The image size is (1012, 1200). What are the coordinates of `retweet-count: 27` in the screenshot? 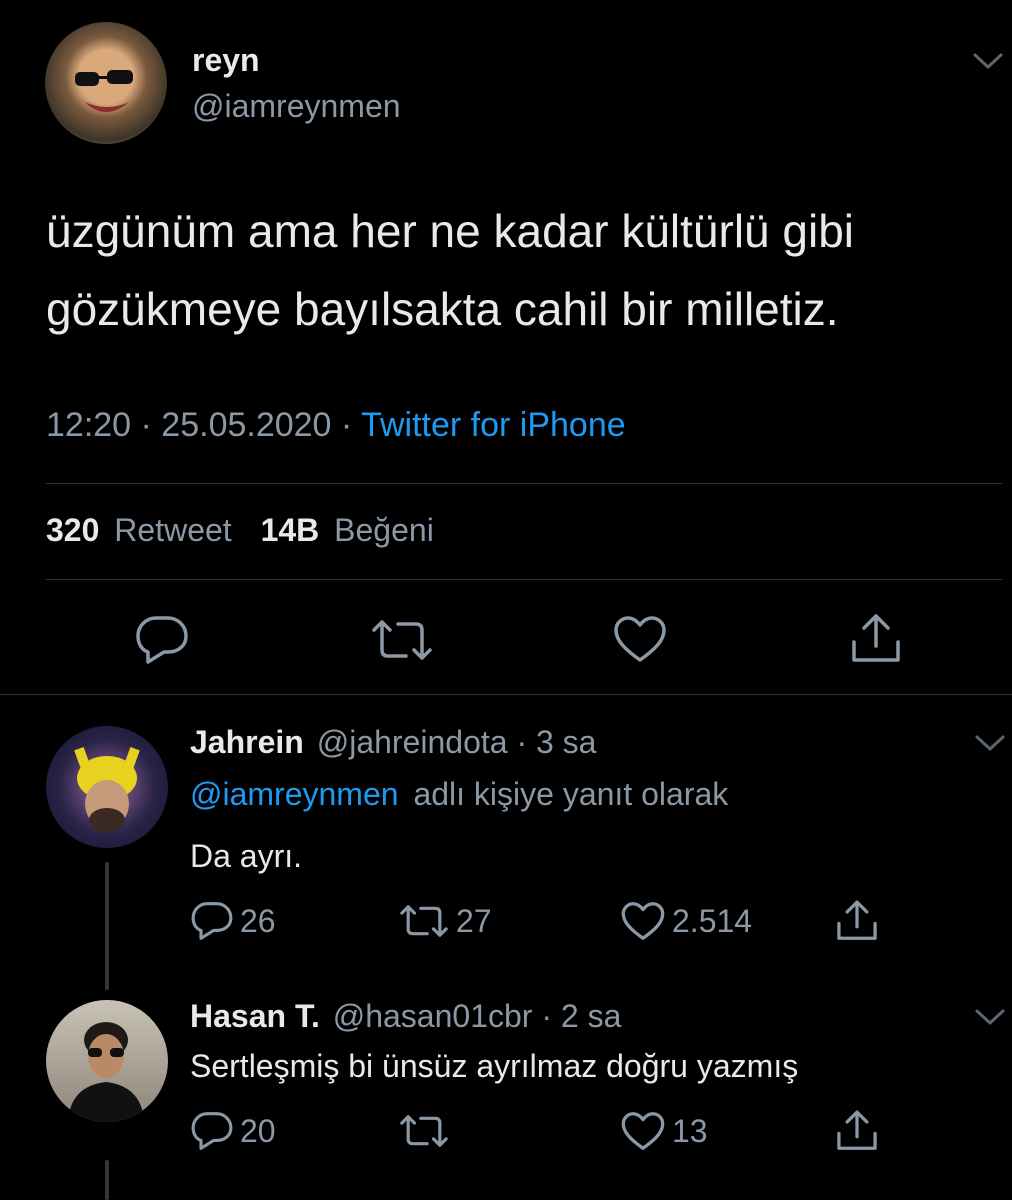 It's located at (474, 920).